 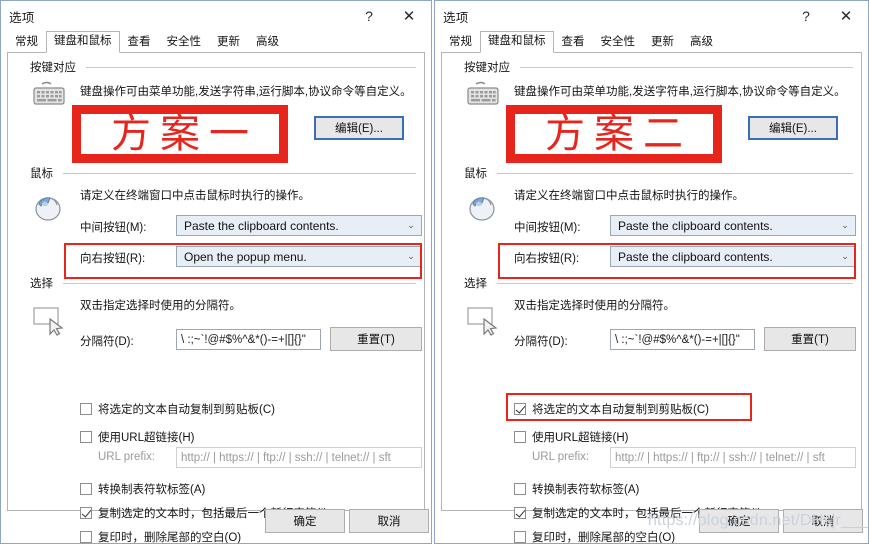 I want to click on mouse-icon, so click(x=49, y=207).